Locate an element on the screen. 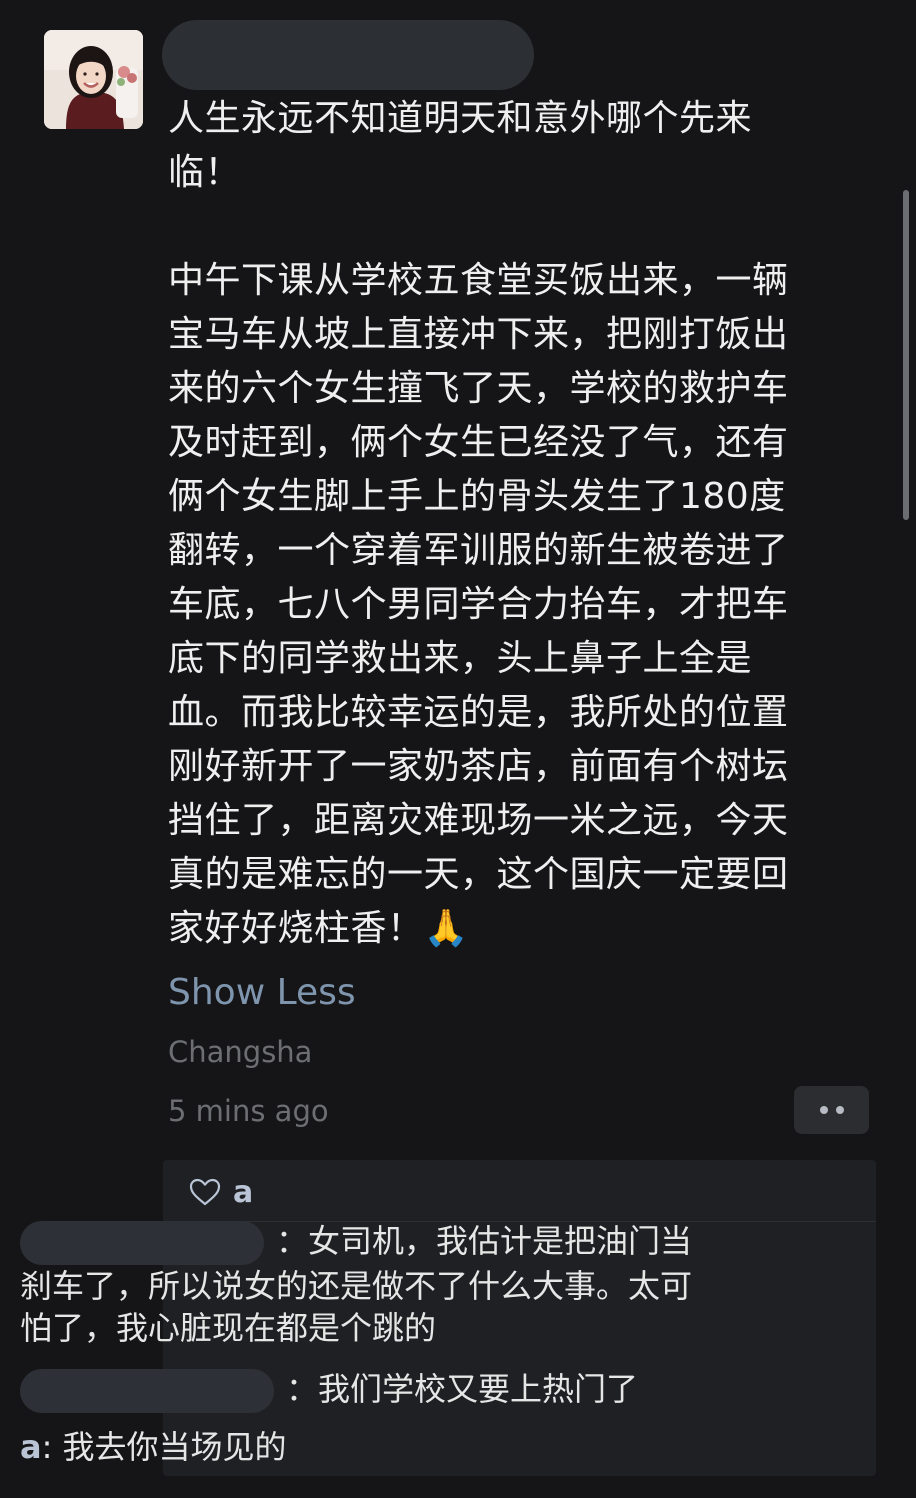 This screenshot has width=916, height=1498. show-less-link: Show Less is located at coordinates (262, 993).